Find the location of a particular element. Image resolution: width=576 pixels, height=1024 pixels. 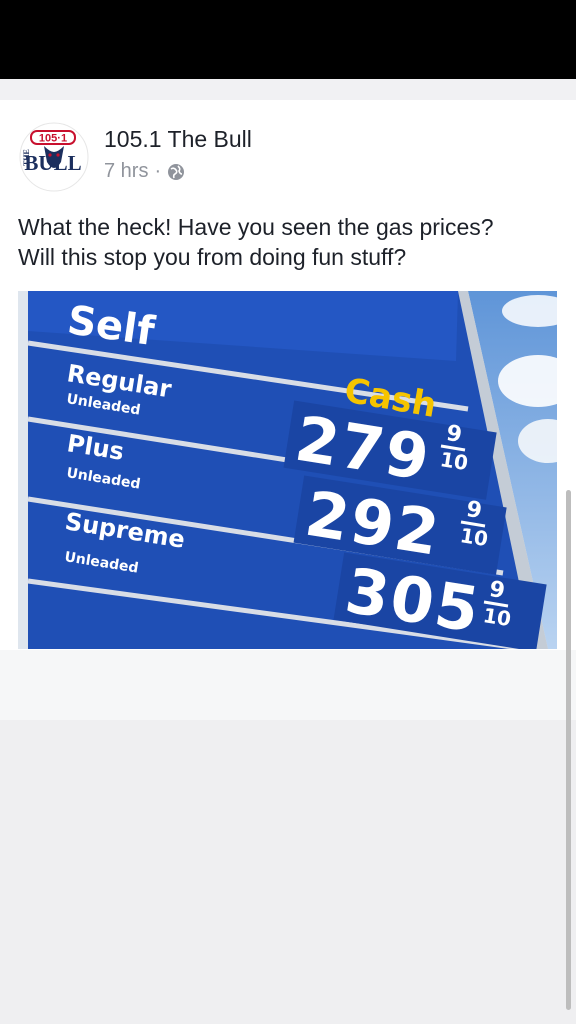

bull-logo-icon: 105·1 THE BULL is located at coordinates (54, 157).